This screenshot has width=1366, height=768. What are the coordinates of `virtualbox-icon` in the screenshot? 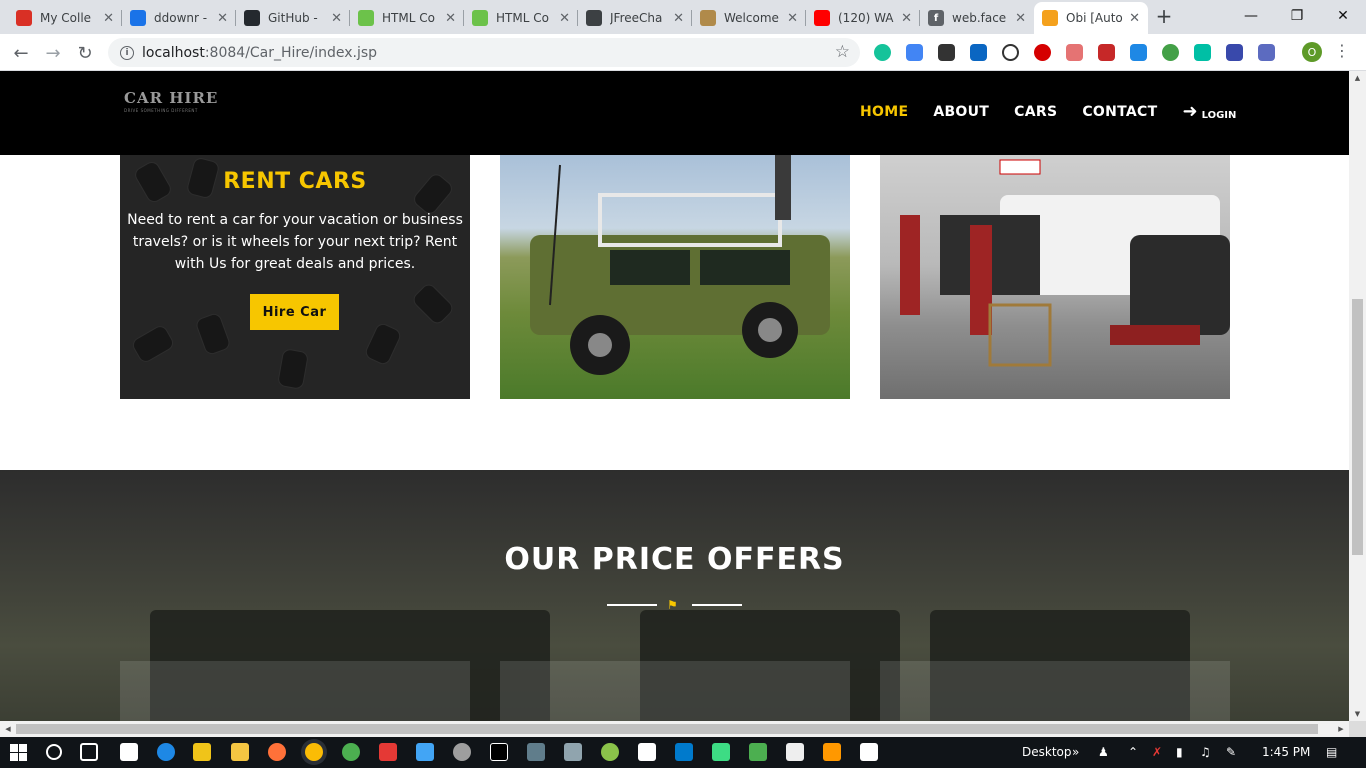 It's located at (425, 752).